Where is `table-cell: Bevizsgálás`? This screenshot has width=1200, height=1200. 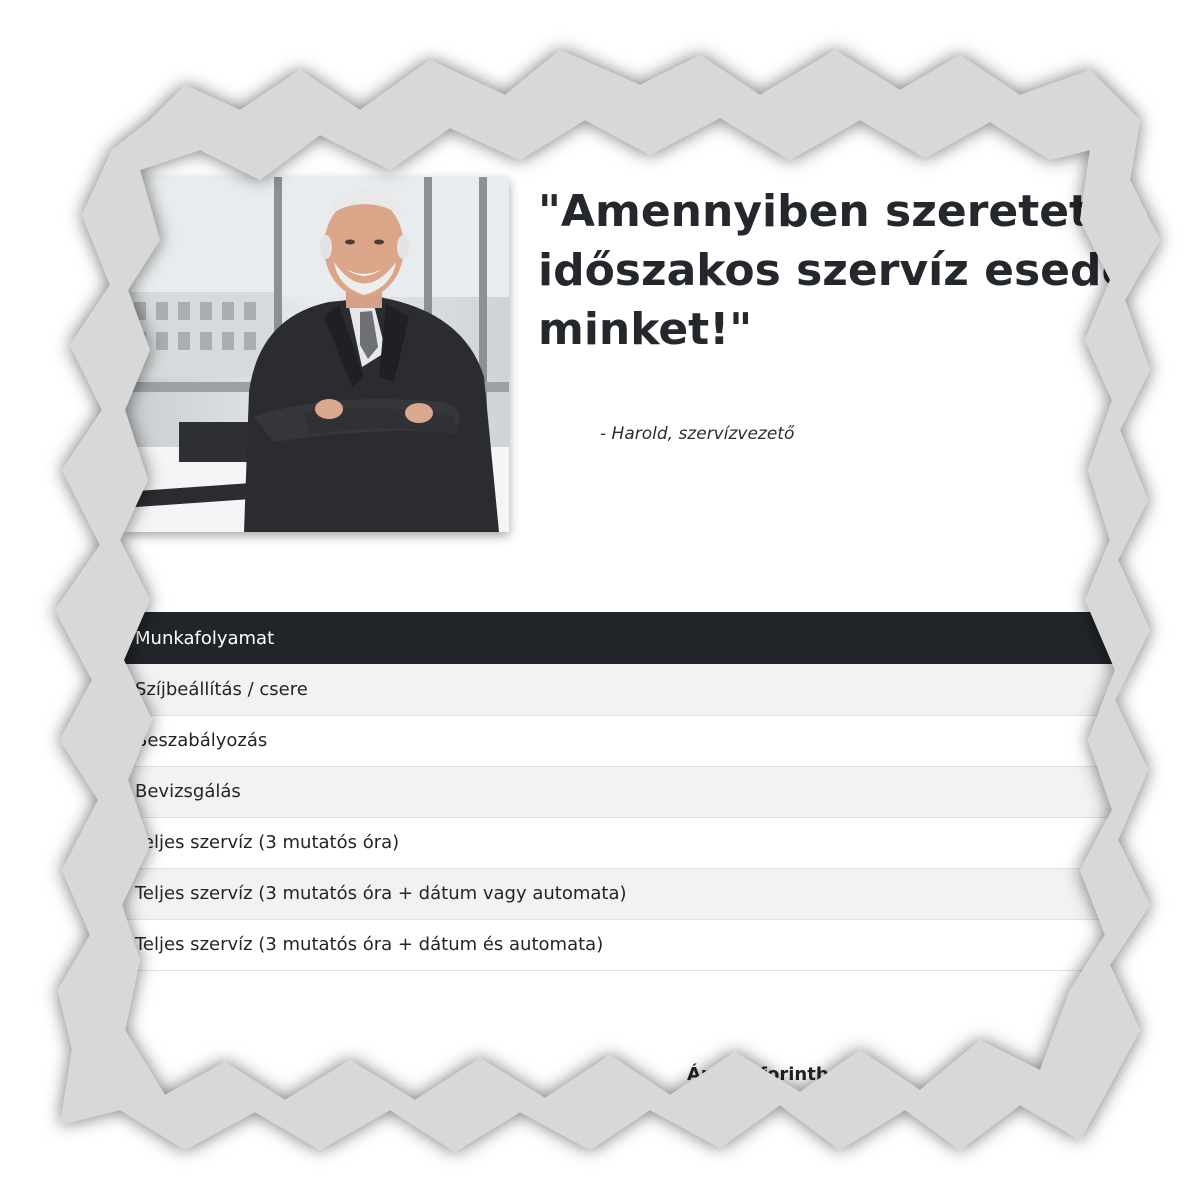
table-cell: Bevizsgálás is located at coordinates (624, 792).